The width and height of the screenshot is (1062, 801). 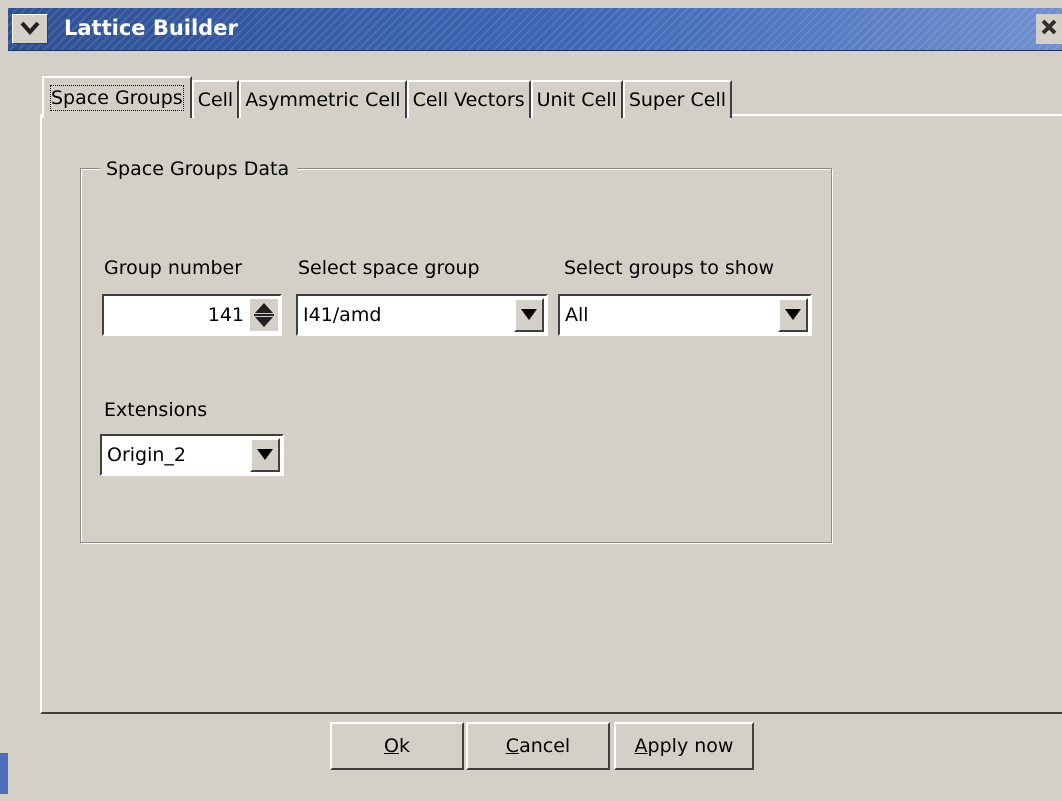 What do you see at coordinates (512, 746) in the screenshot?
I see `cancel-mnemonic: C` at bounding box center [512, 746].